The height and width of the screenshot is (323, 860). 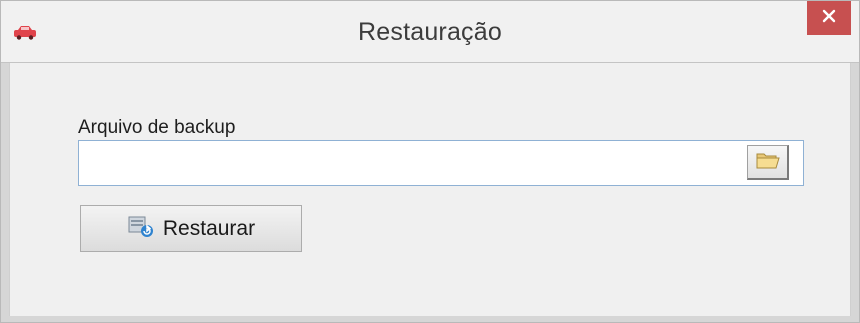 I want to click on close-button, so click(x=829, y=18).